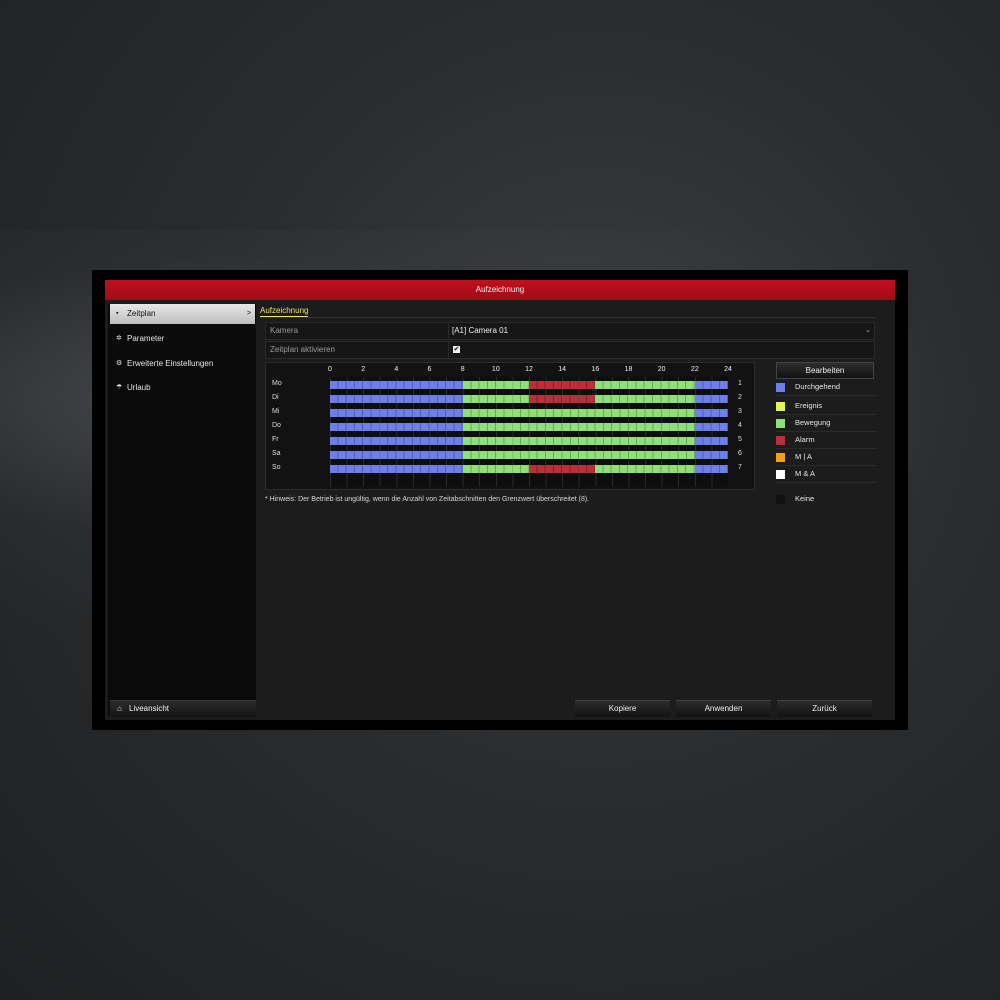  What do you see at coordinates (480, 331) in the screenshot?
I see `camera-select: [A1] Camera 01` at bounding box center [480, 331].